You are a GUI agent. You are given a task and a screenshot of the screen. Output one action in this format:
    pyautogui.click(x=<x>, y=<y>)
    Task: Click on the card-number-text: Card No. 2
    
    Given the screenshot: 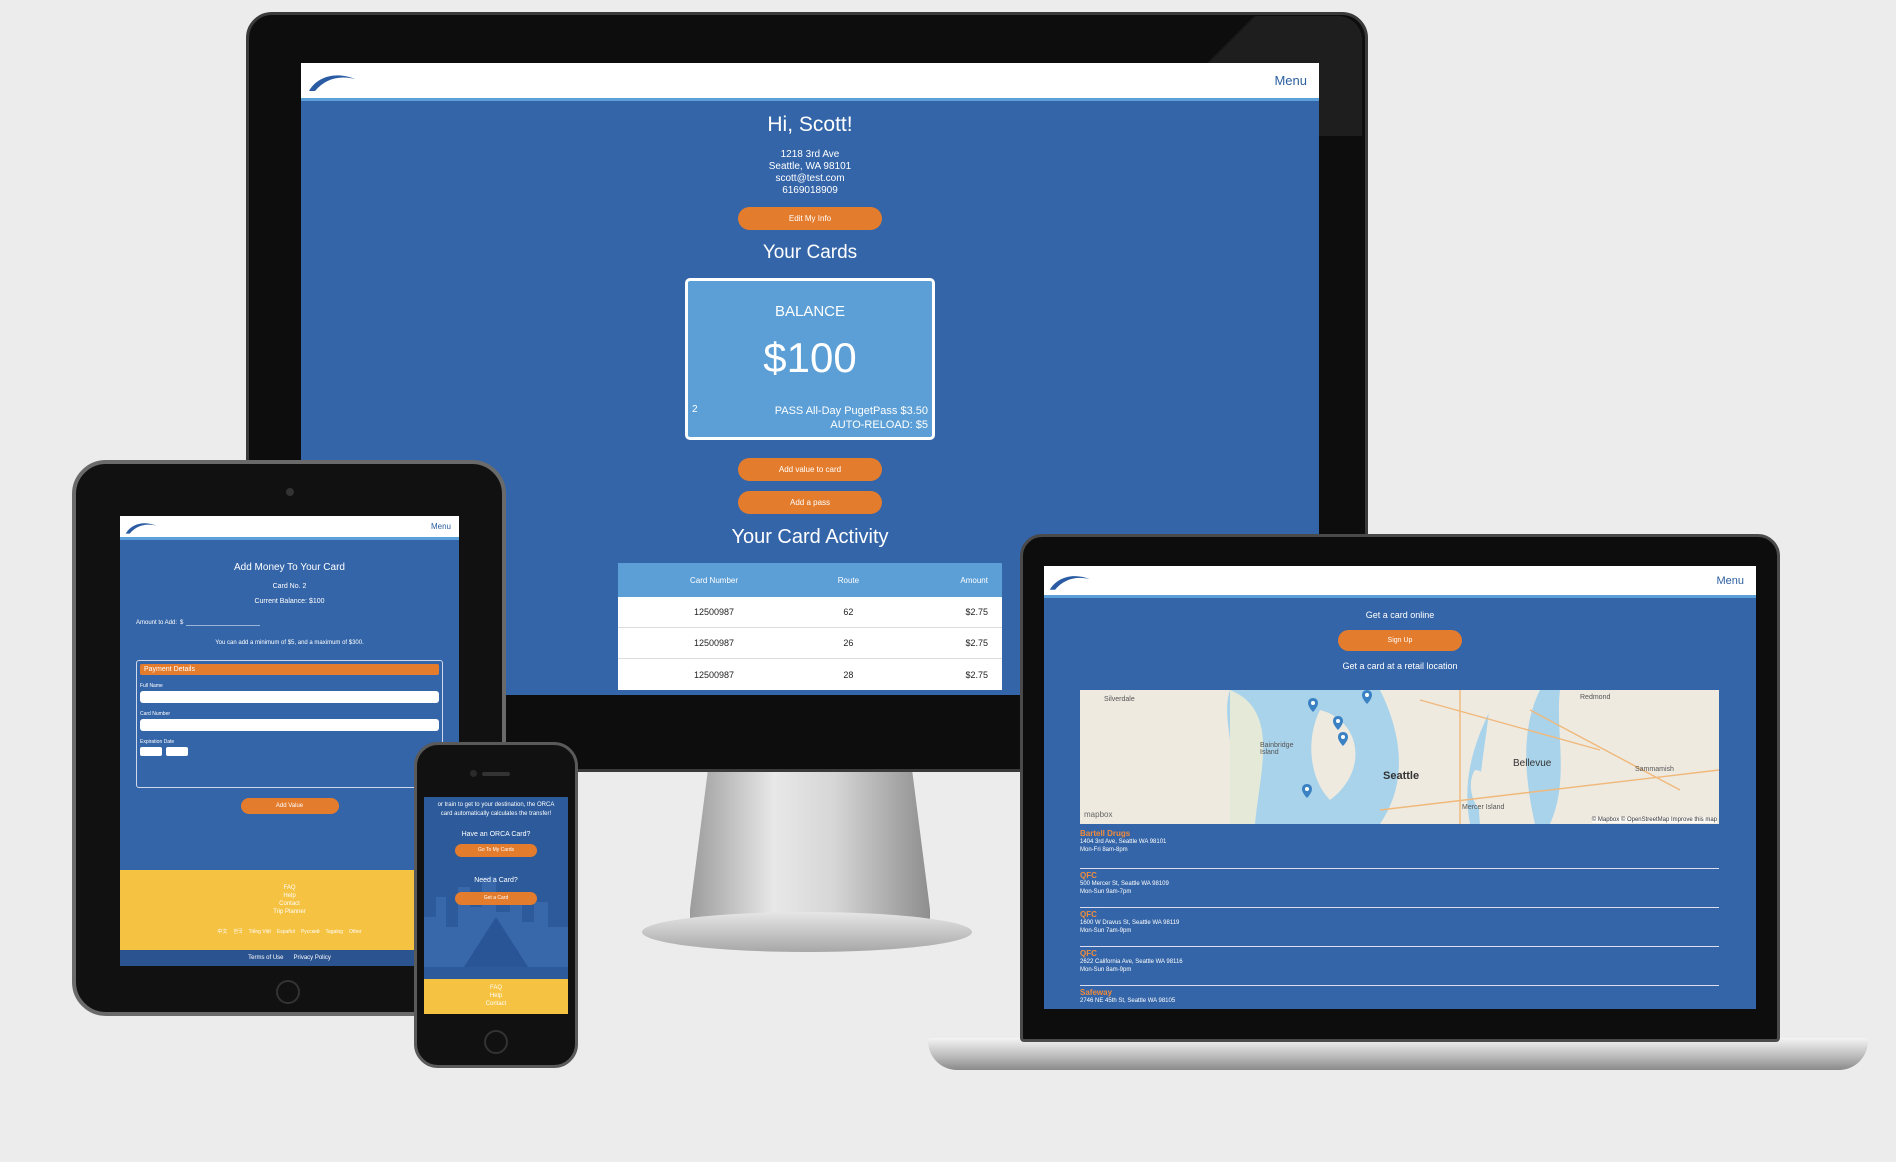 What is the action you would take?
    pyautogui.click(x=289, y=586)
    